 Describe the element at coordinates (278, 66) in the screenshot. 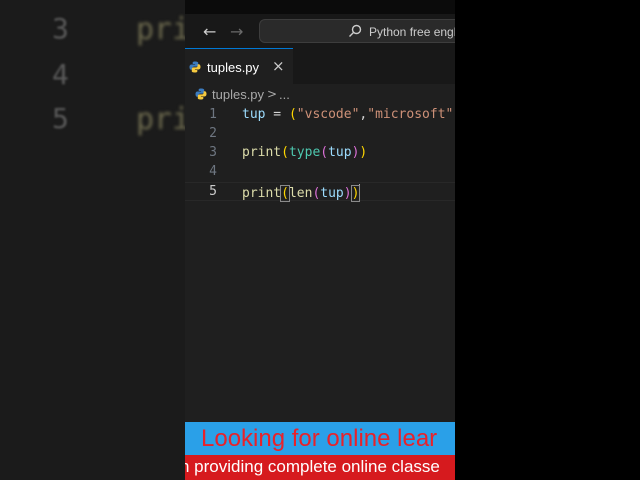

I see `close-icon: ×` at that location.